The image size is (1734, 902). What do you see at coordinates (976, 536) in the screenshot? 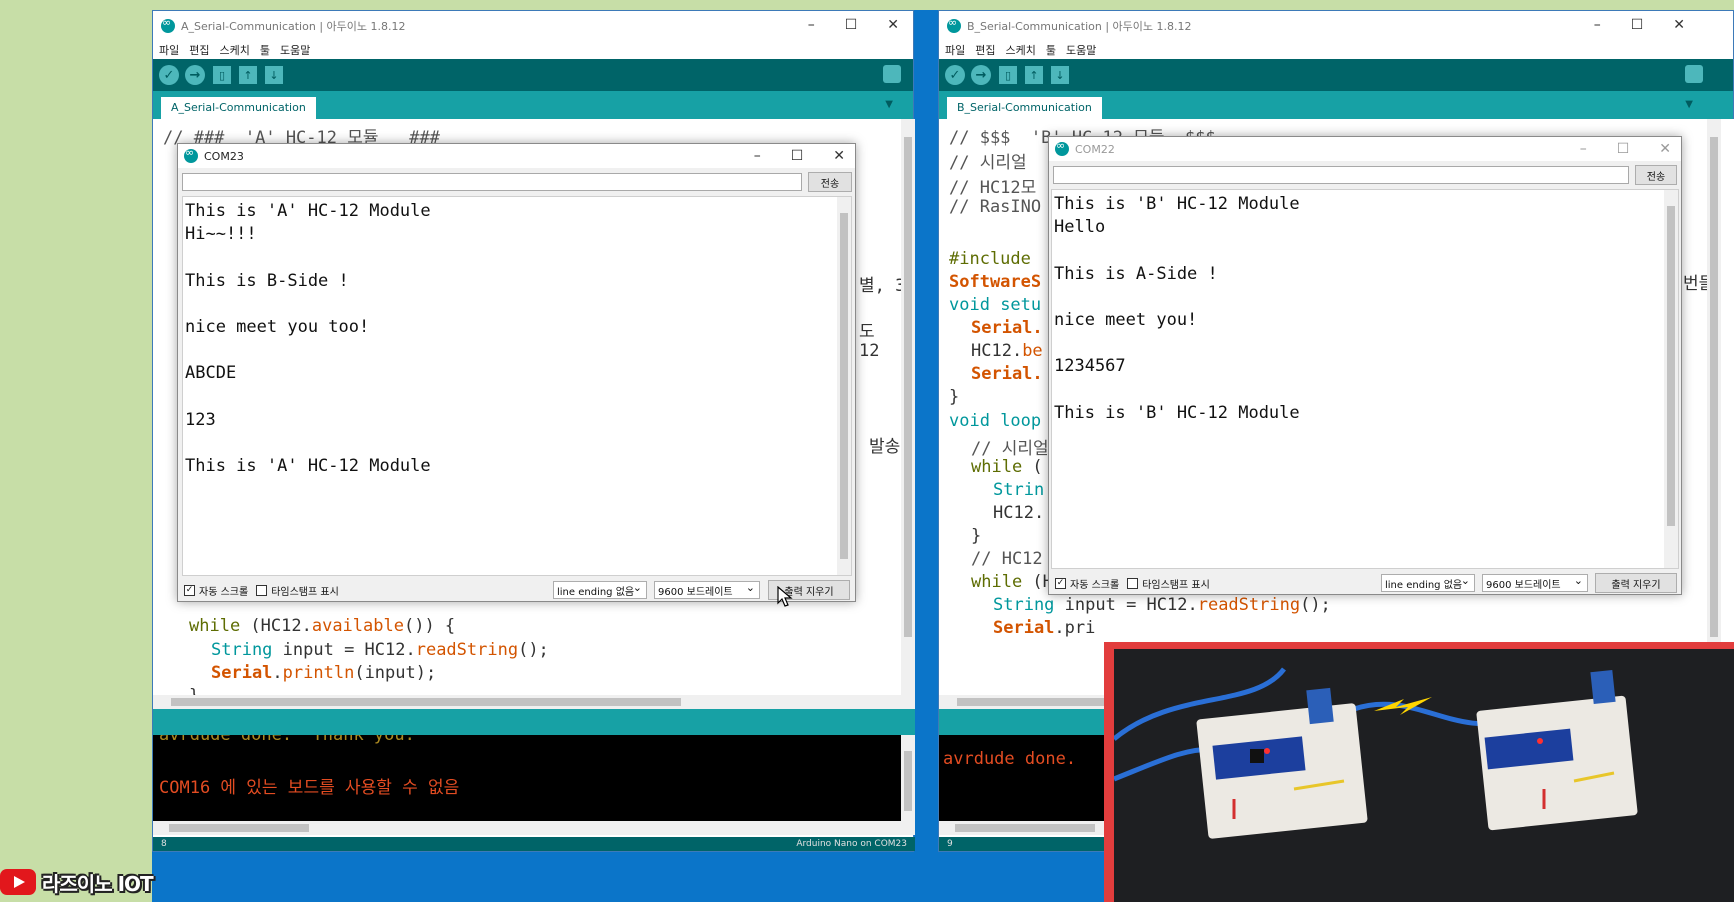
I see `code-line: }` at bounding box center [976, 536].